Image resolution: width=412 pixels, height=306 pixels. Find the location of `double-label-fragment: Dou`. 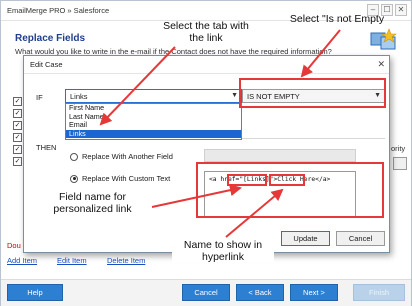

double-label-fragment: Dou is located at coordinates (14, 245).